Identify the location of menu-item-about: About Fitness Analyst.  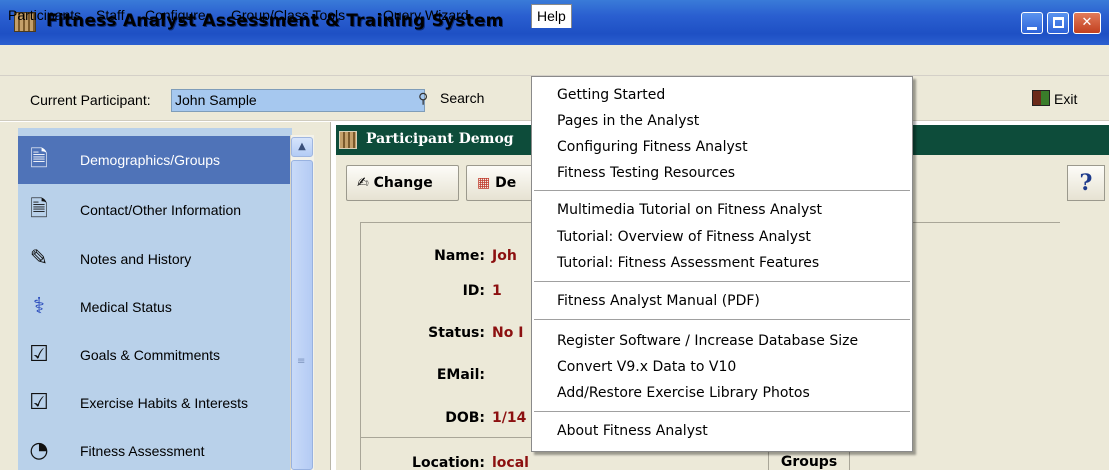
(632, 431).